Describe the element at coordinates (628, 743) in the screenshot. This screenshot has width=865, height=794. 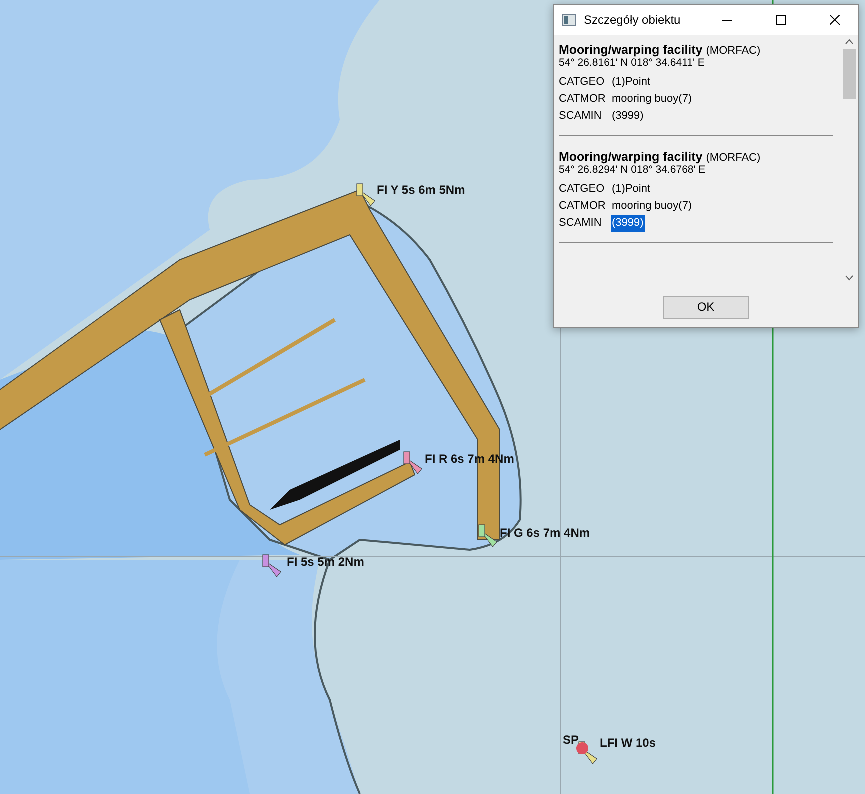
I see `light-label: LFI W 10s` at that location.